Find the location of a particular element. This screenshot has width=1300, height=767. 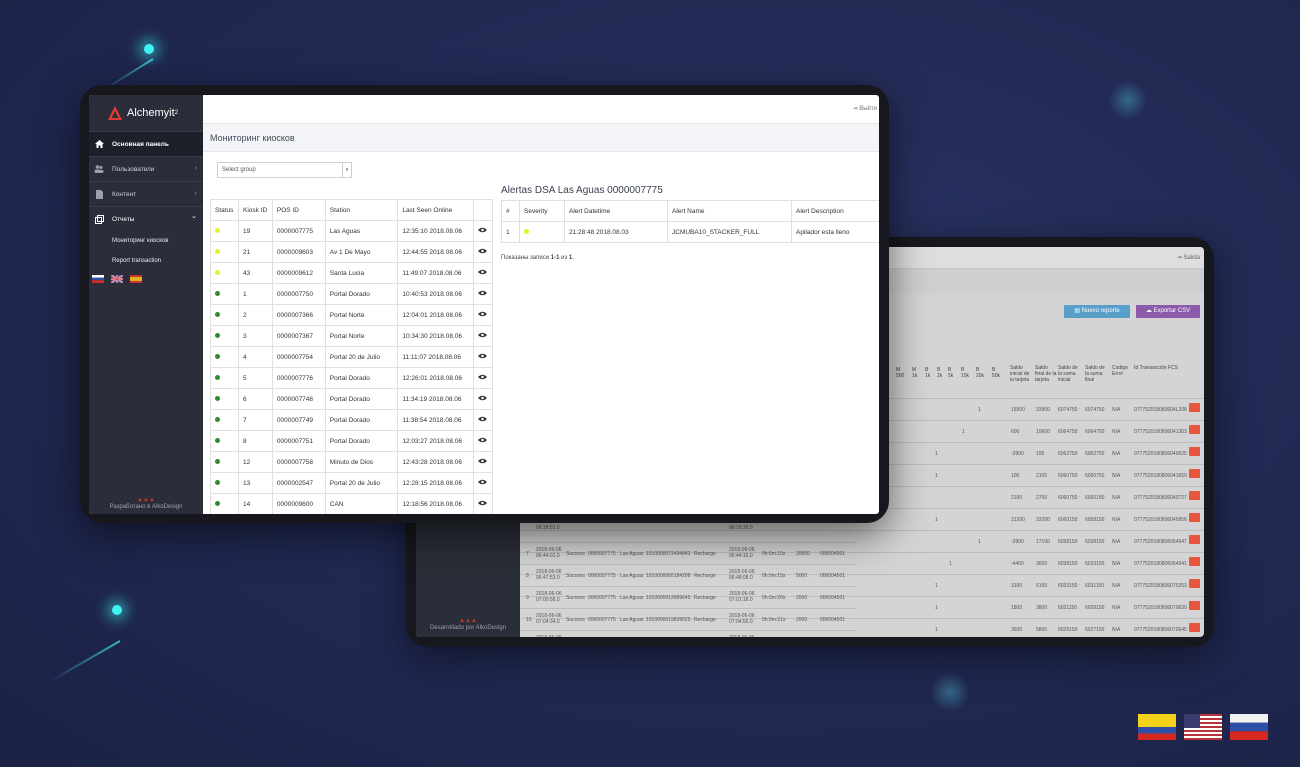

kiosk-id-cell: 12 is located at coordinates (255, 462).